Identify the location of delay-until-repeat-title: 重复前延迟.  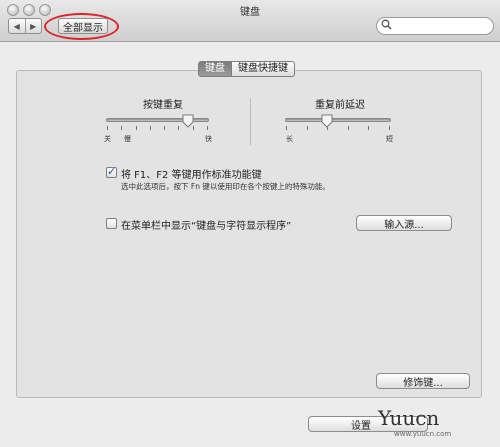
(340, 105).